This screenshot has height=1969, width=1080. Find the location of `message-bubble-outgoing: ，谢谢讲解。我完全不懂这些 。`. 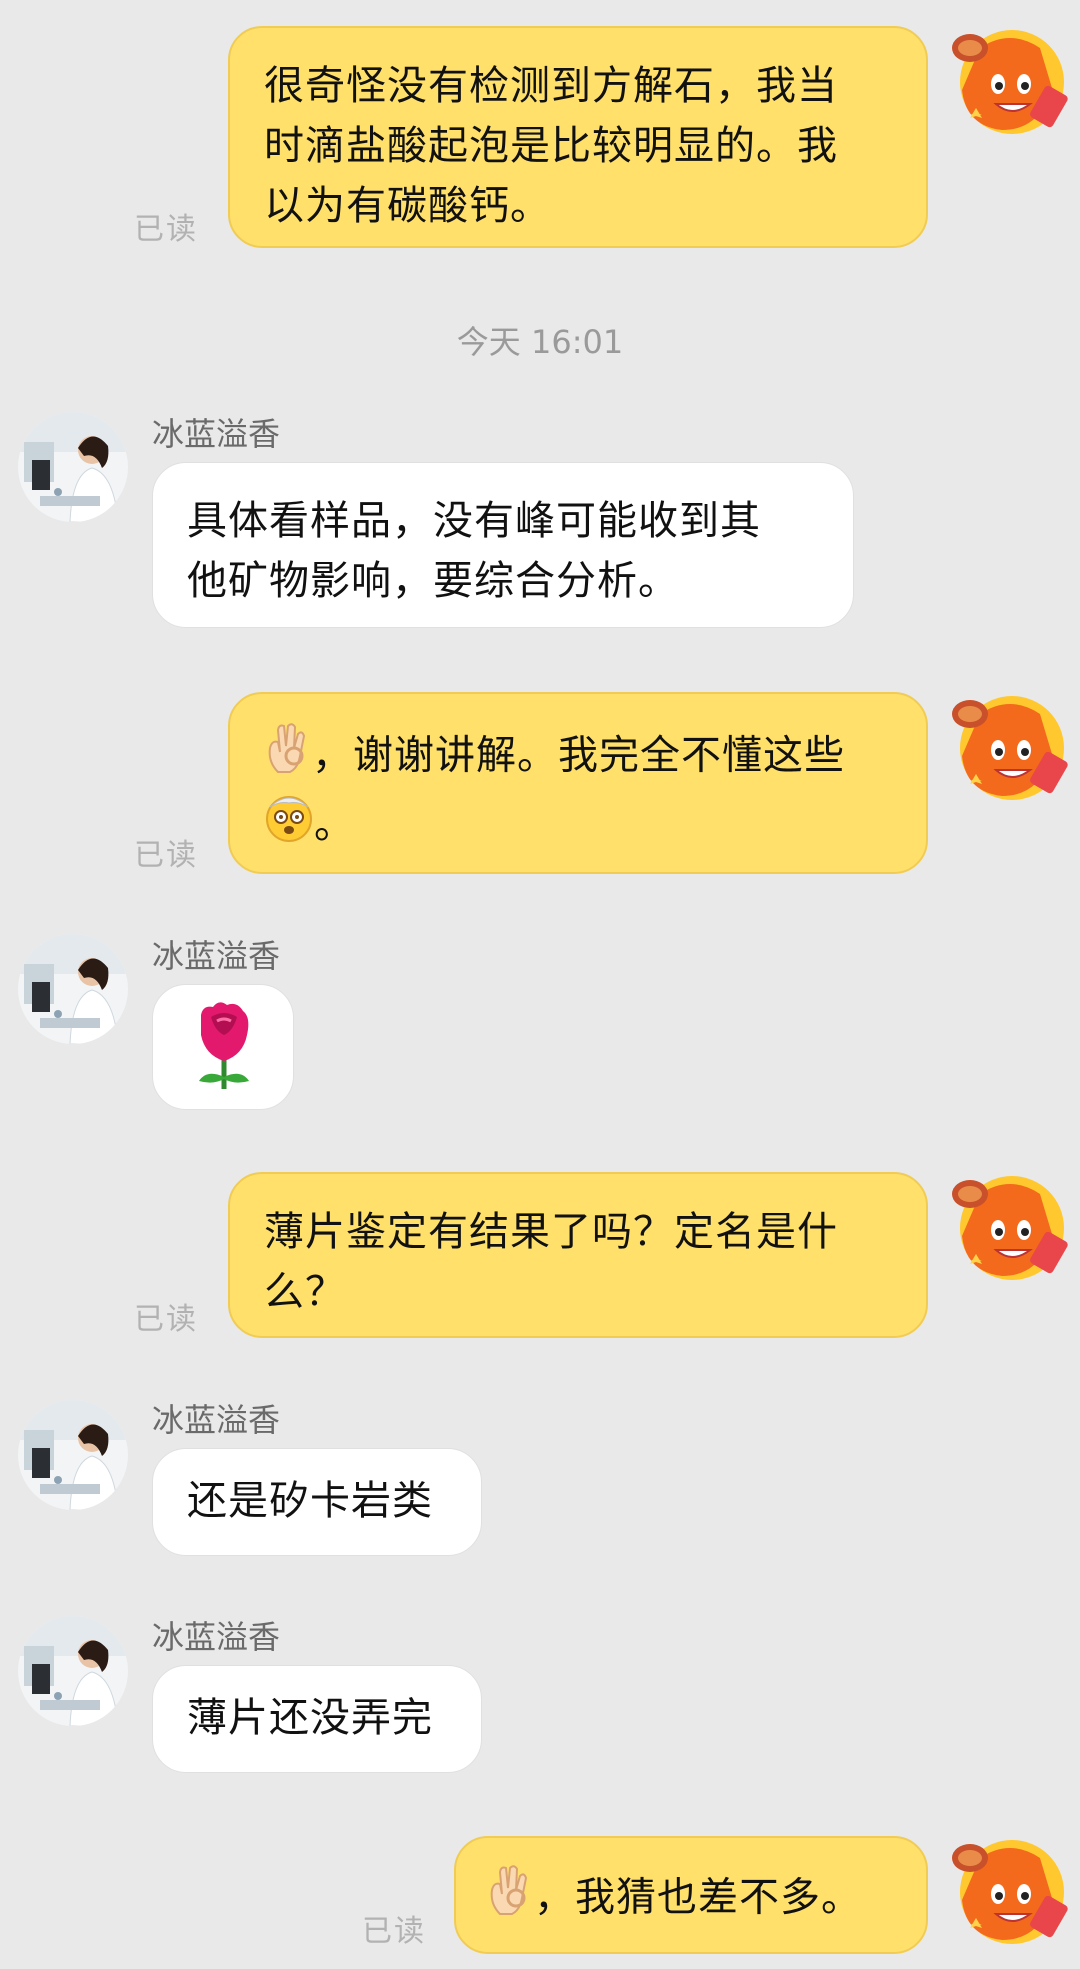

message-bubble-outgoing: ，谢谢讲解。我完全不懂这些 。 is located at coordinates (578, 783).